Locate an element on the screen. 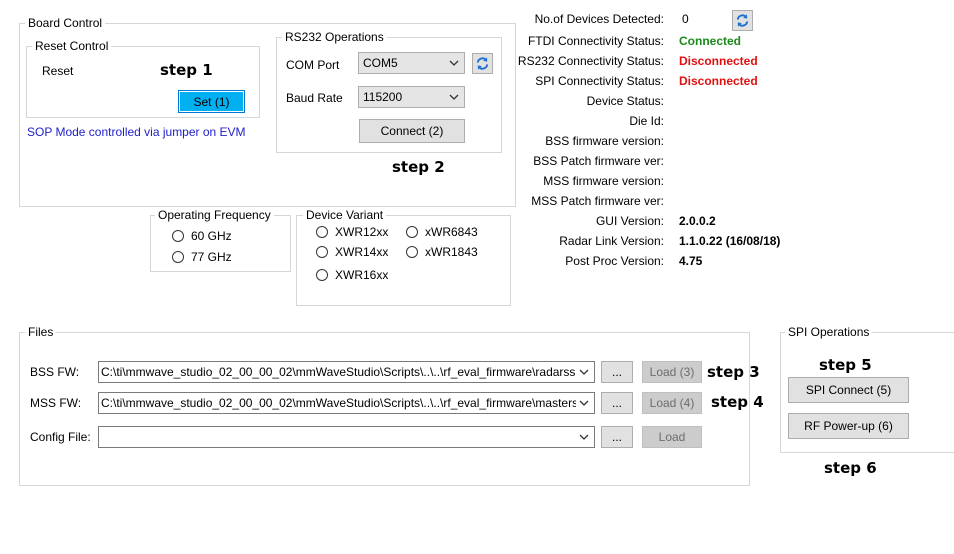 Image resolution: width=954 pixels, height=554 pixels. bss-fw-label: BSS FW: is located at coordinates (55, 372).